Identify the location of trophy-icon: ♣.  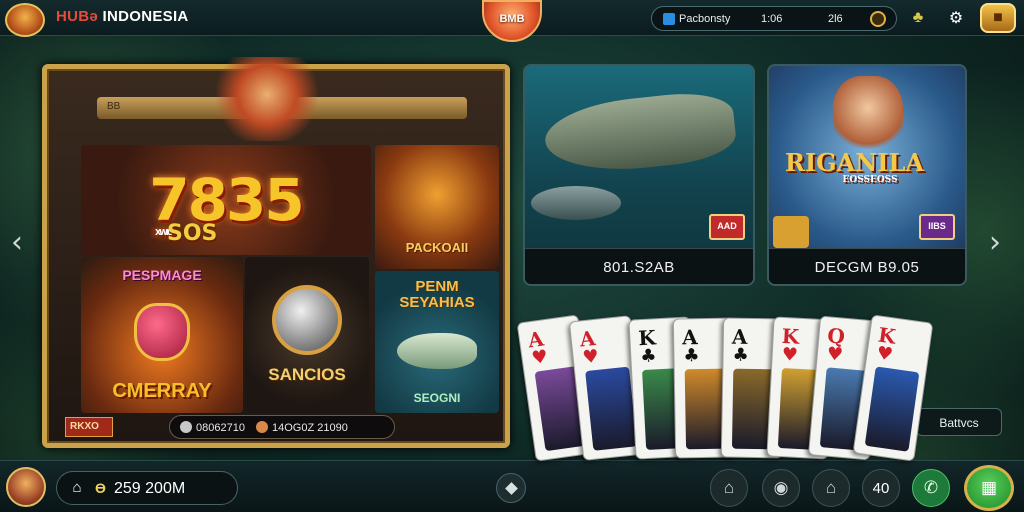
(918, 18).